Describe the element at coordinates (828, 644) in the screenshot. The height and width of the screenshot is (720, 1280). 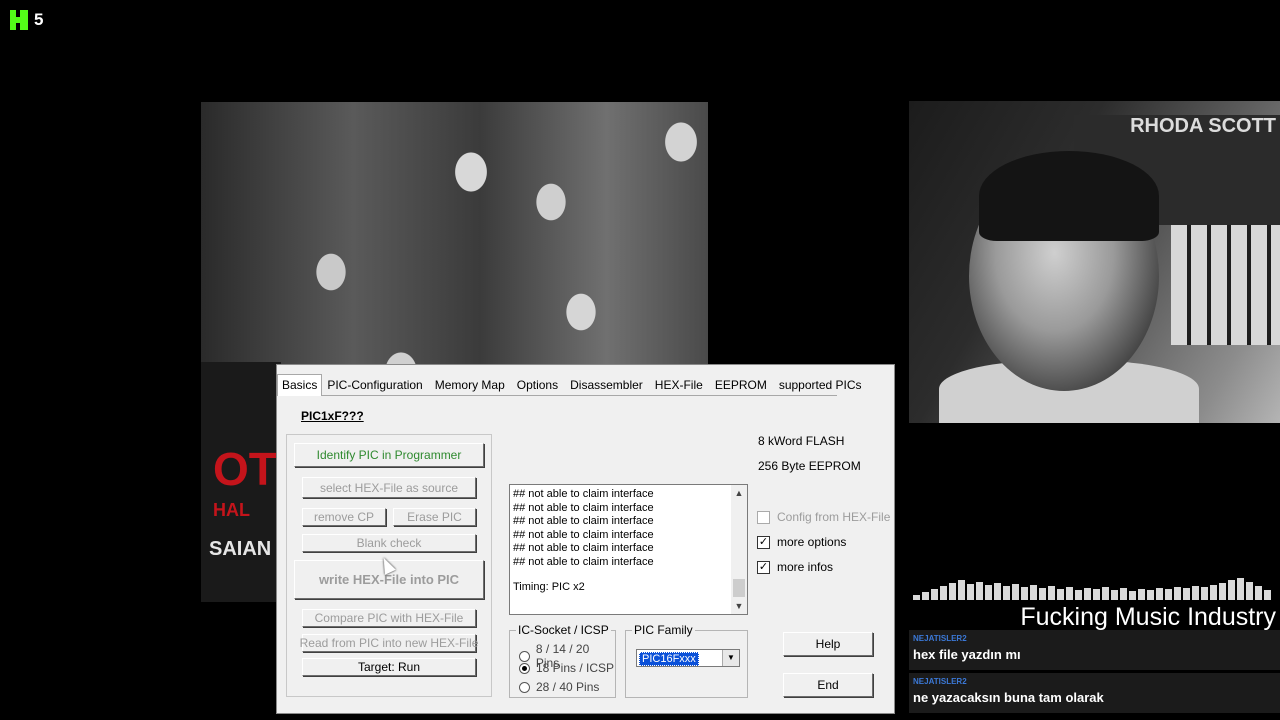
I see `help-button: Help` at that location.